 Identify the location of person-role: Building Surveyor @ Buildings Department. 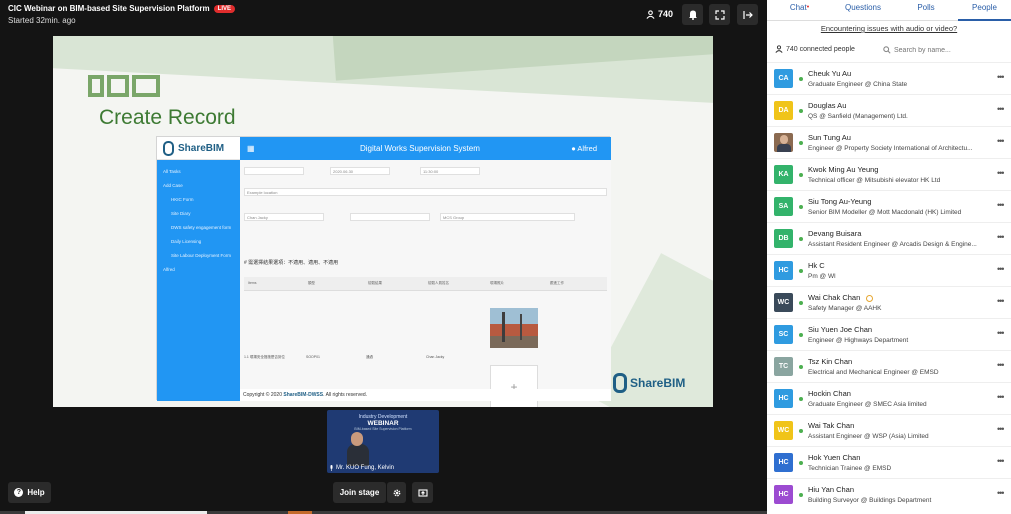
(902, 500).